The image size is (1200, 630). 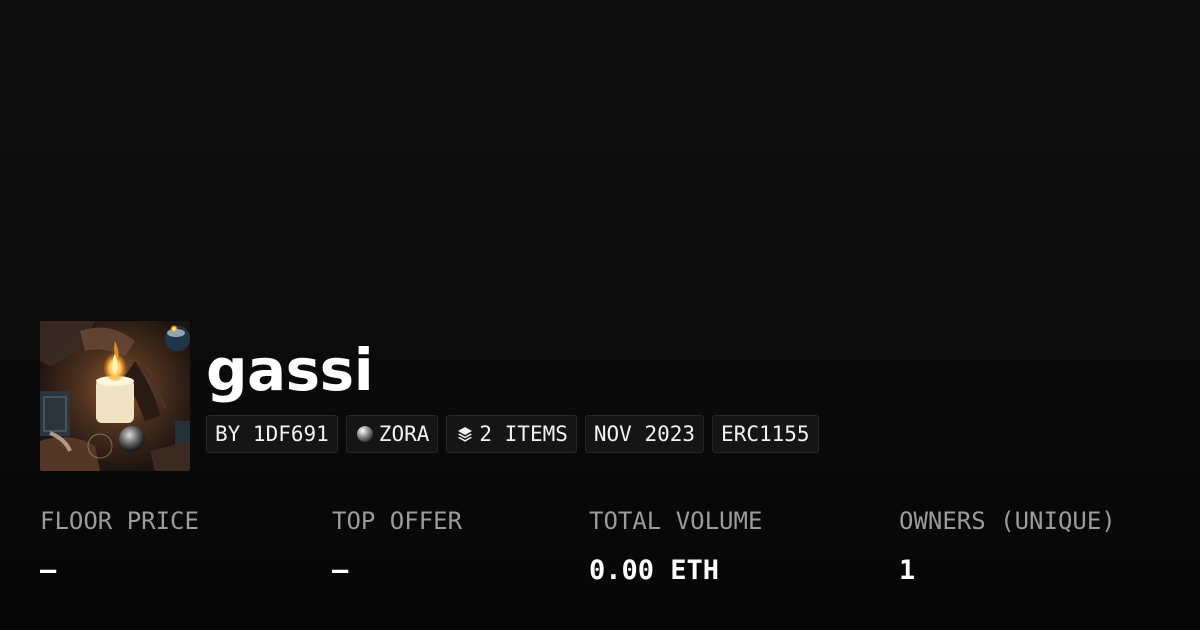 I want to click on collection-badges: BY 1DF691 ZORA 2 ITEMS NOV 2023 ERC1155, so click(x=512, y=434).